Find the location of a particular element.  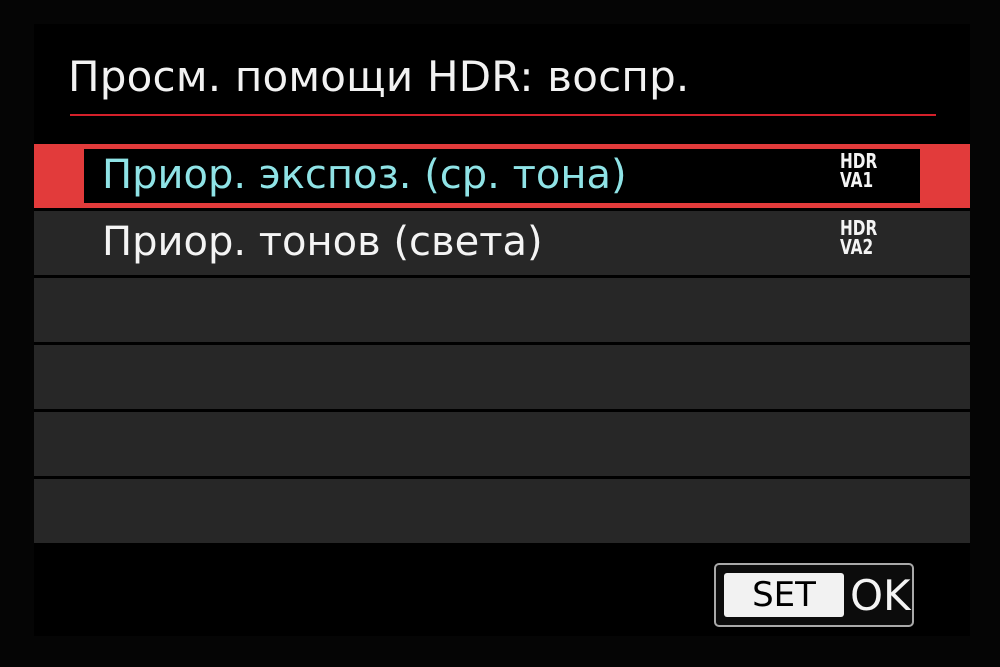

set-key-icon: SET is located at coordinates (784, 595).